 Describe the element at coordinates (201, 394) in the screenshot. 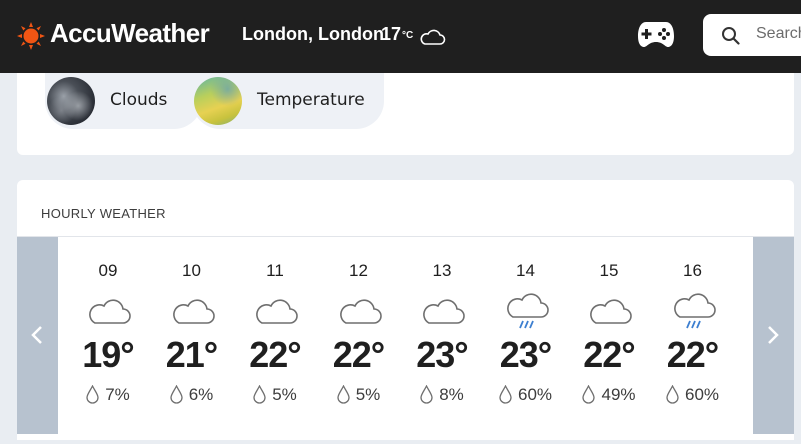

I see `precipitation-value: 6%` at that location.